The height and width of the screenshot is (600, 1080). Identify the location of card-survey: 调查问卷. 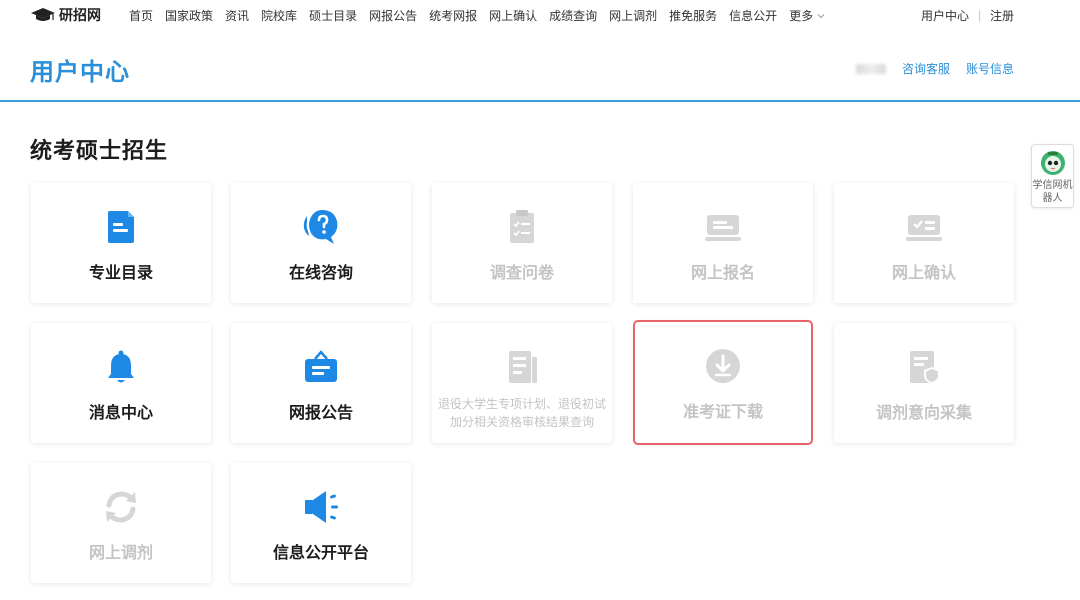
(522, 243).